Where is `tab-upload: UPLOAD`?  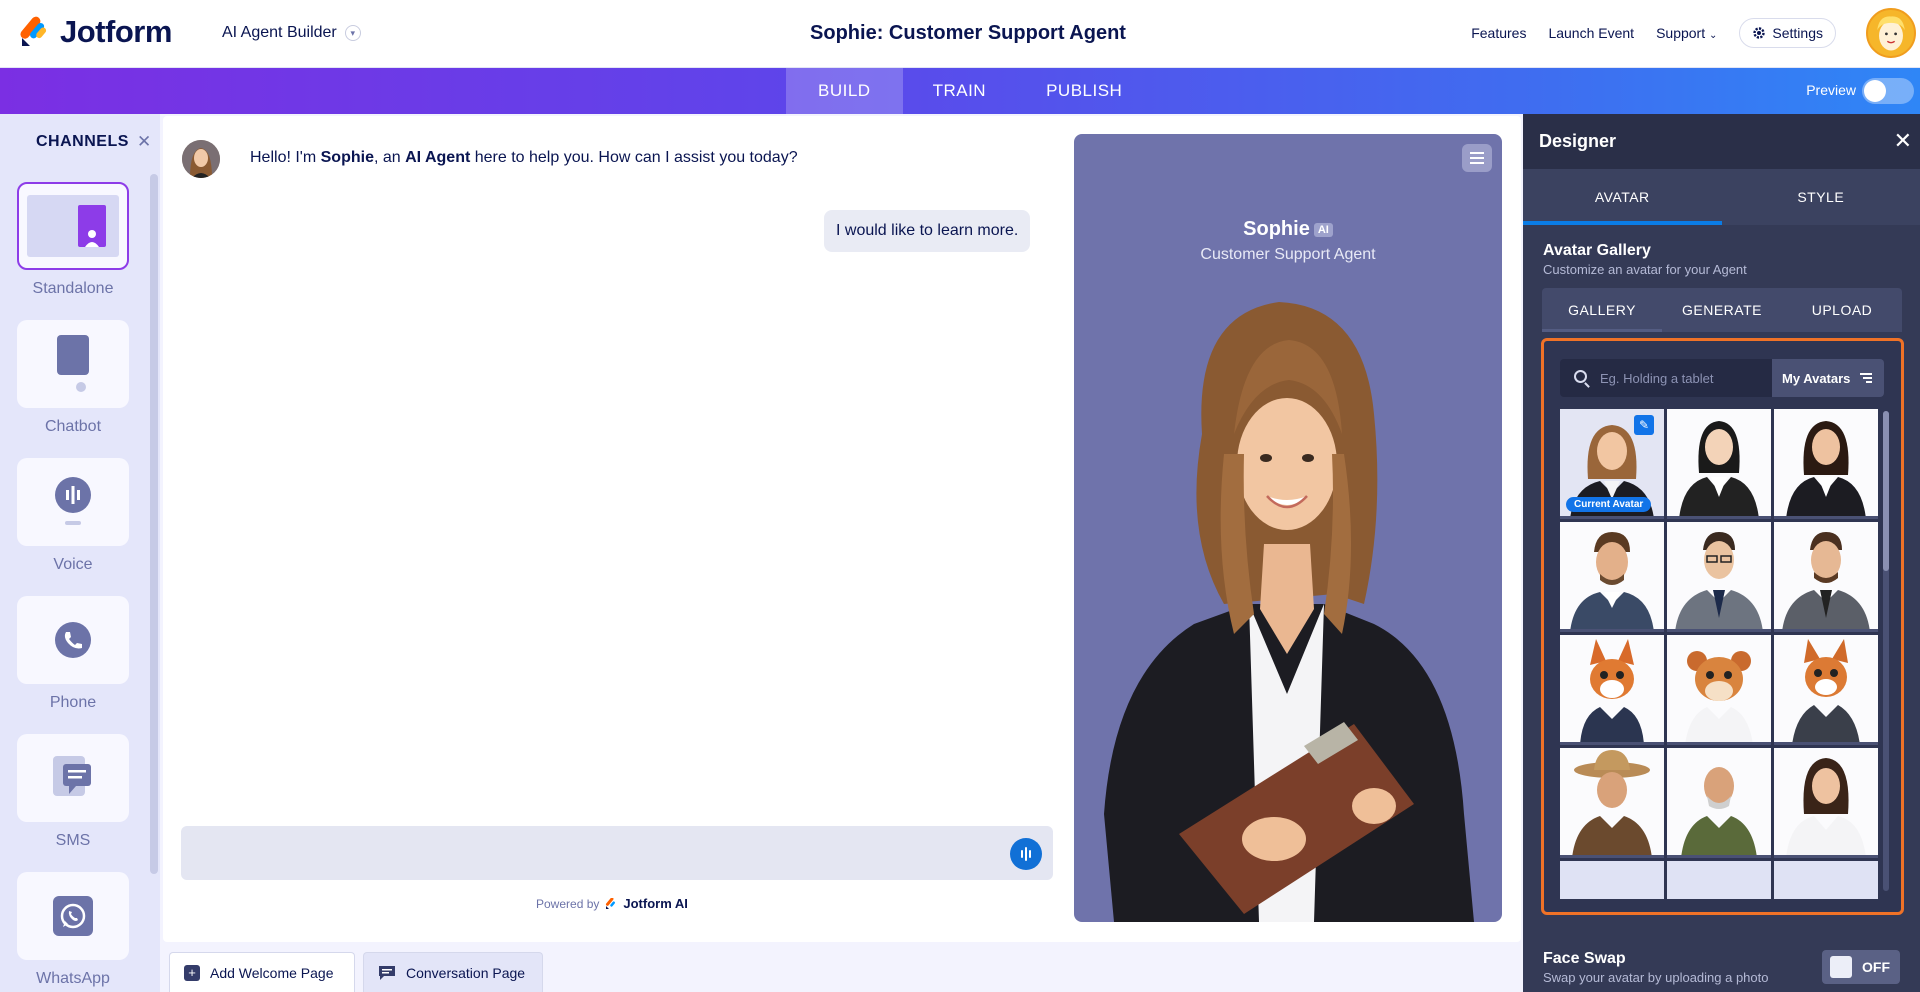 tab-upload: UPLOAD is located at coordinates (1842, 310).